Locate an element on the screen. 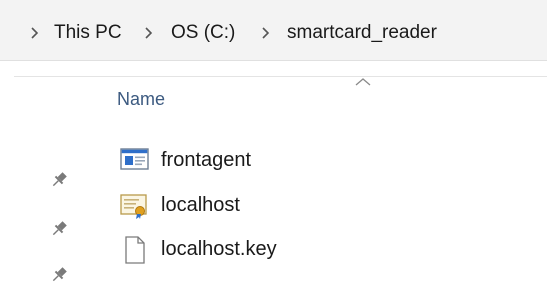 The image size is (547, 290). file-name: frontagent is located at coordinates (206, 160).